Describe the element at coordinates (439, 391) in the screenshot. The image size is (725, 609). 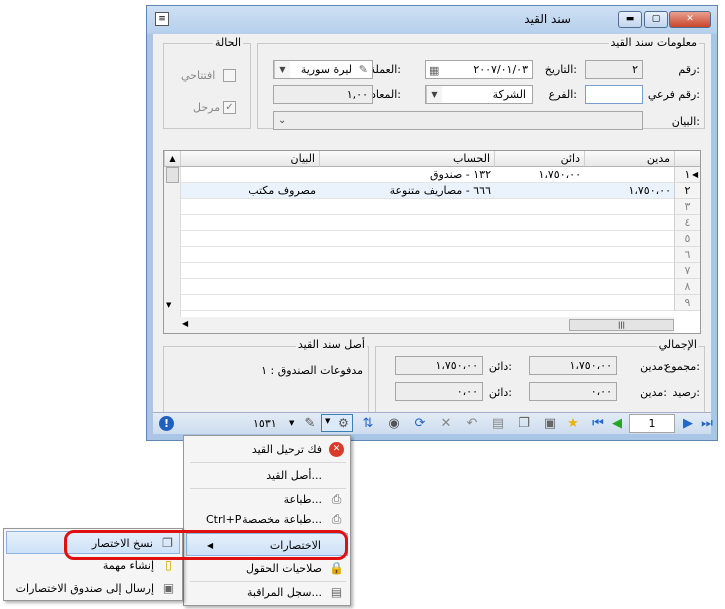
I see `balance-credit-field: ٠،٠٠` at that location.